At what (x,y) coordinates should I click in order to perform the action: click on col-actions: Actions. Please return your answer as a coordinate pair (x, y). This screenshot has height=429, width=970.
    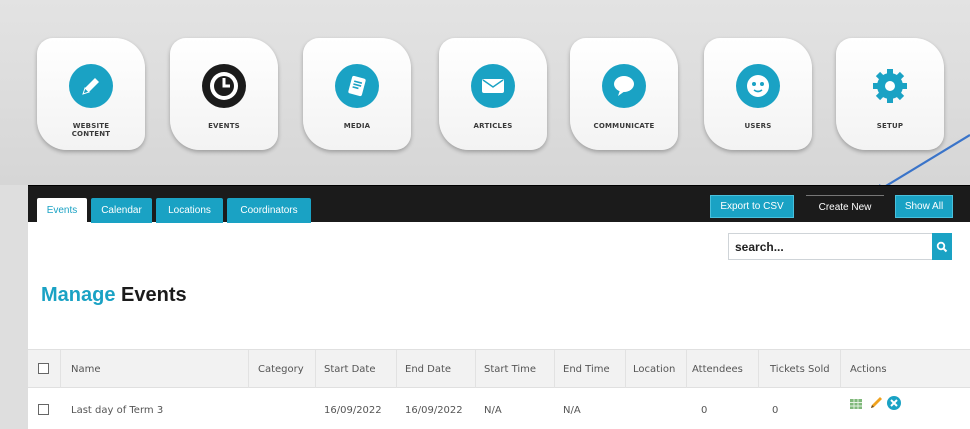
    Looking at the image, I should click on (868, 369).